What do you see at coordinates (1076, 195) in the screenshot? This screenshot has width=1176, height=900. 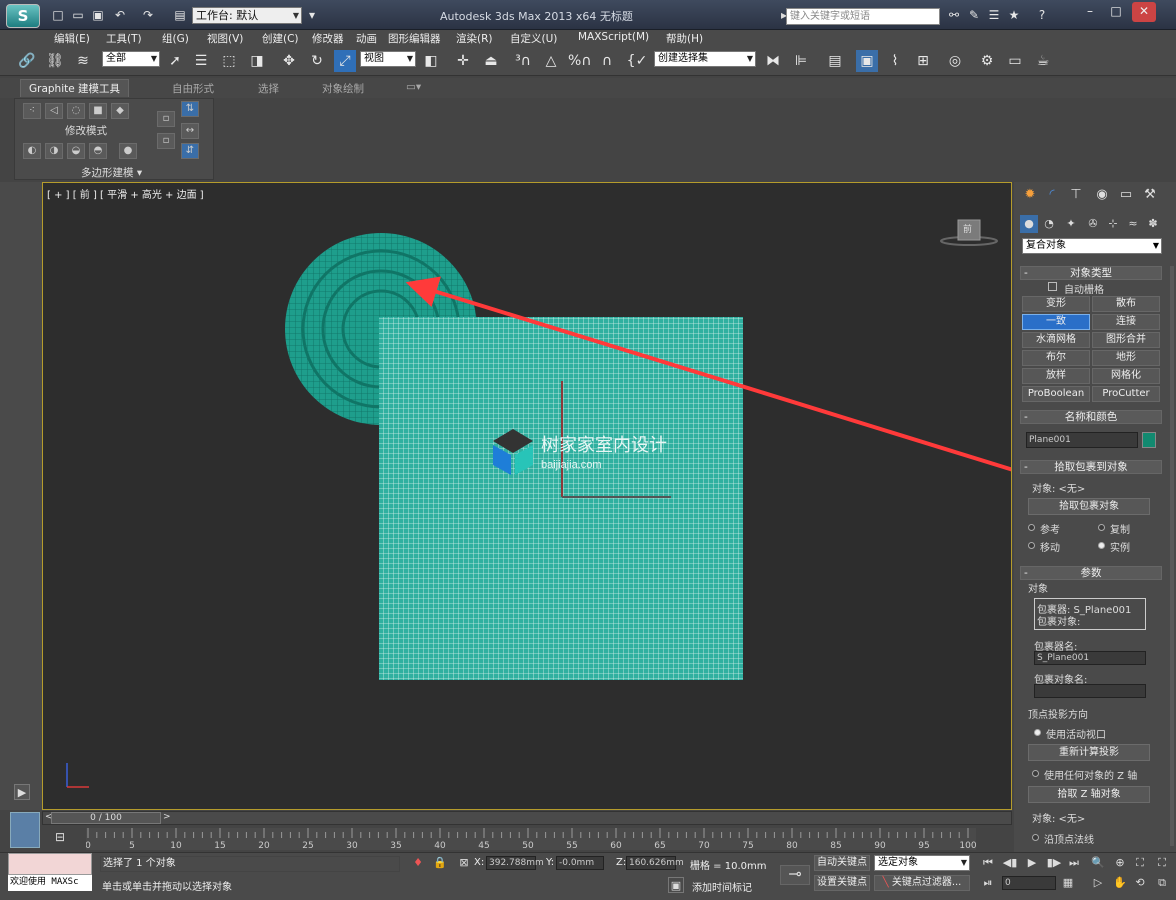 I see `hierarchy-tab-icon: ⊤` at bounding box center [1076, 195].